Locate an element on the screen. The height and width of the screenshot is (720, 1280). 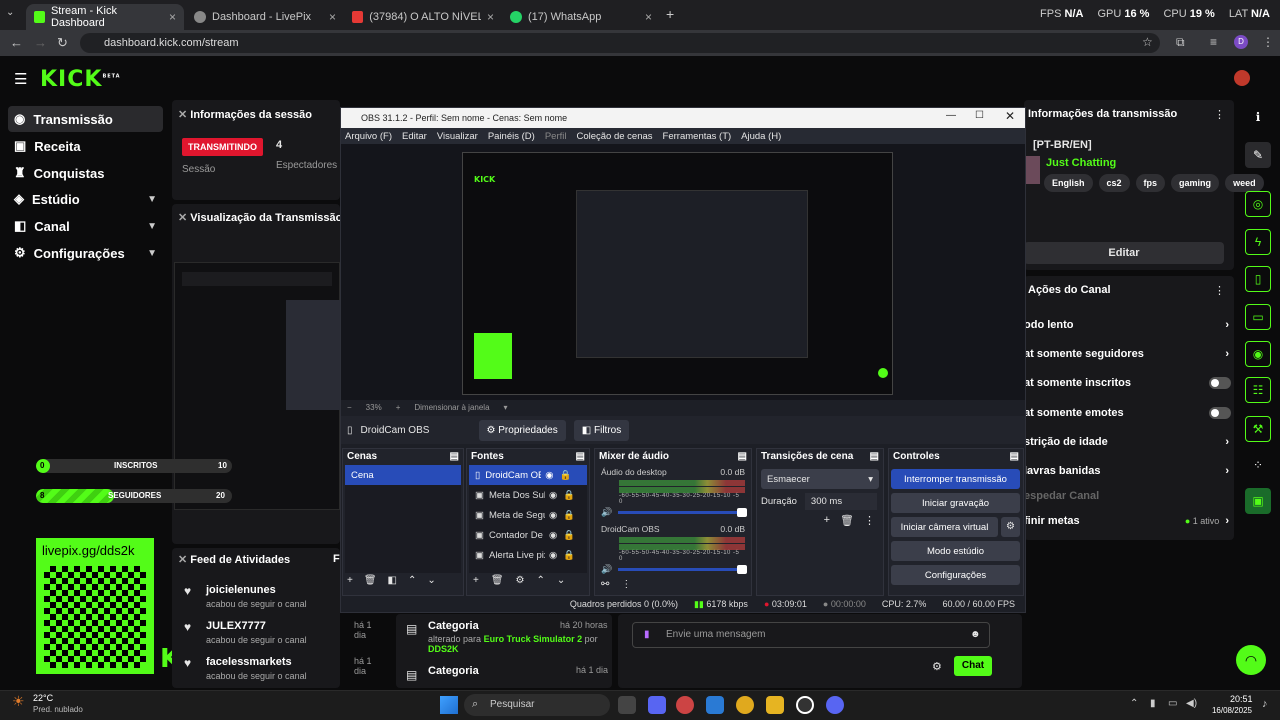
tab-livepix: Dashboard - LivePix × is located at coordinates (265, 17).